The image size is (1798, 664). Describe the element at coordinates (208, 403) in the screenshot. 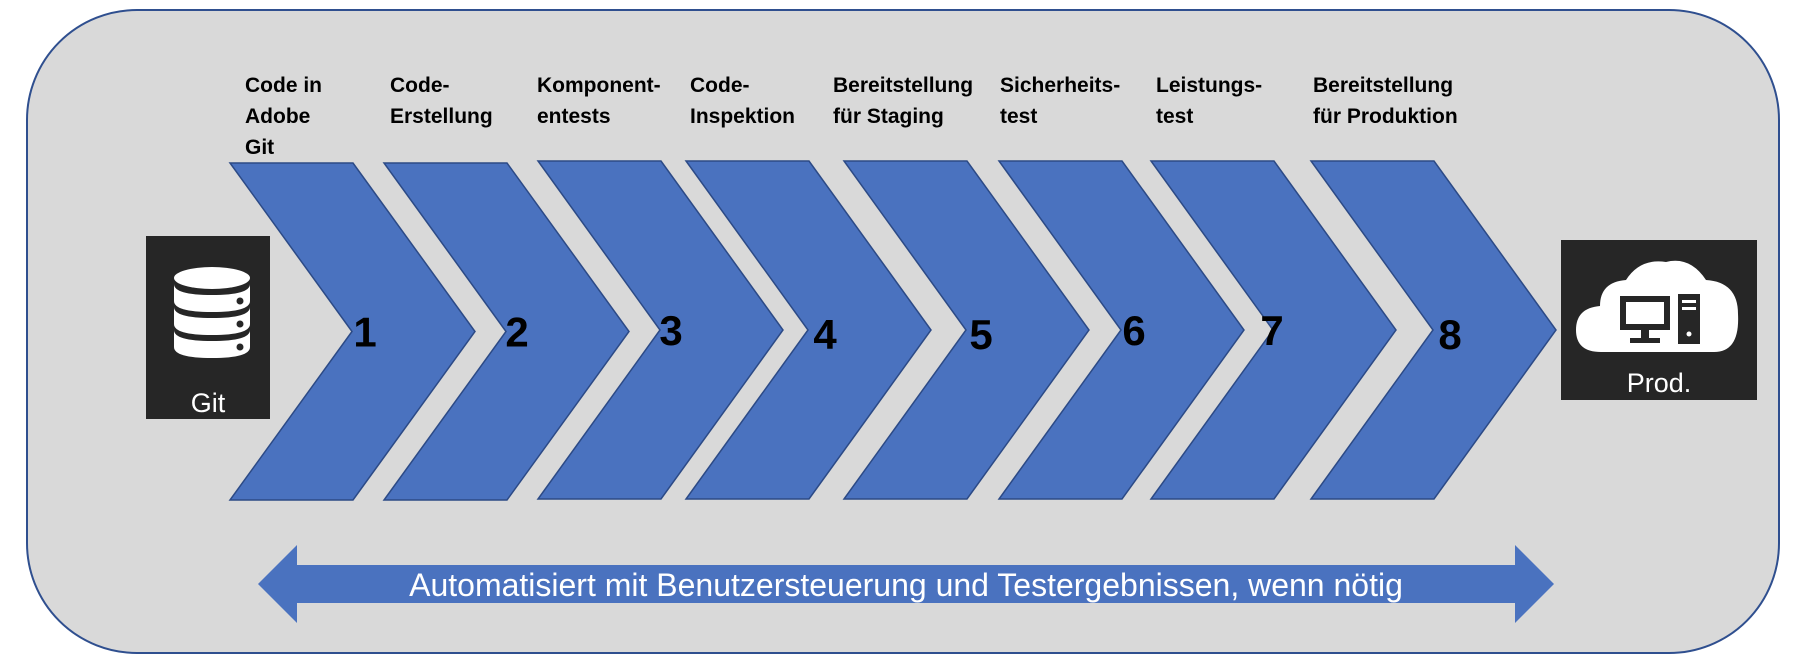

I see `git-label: Git` at that location.